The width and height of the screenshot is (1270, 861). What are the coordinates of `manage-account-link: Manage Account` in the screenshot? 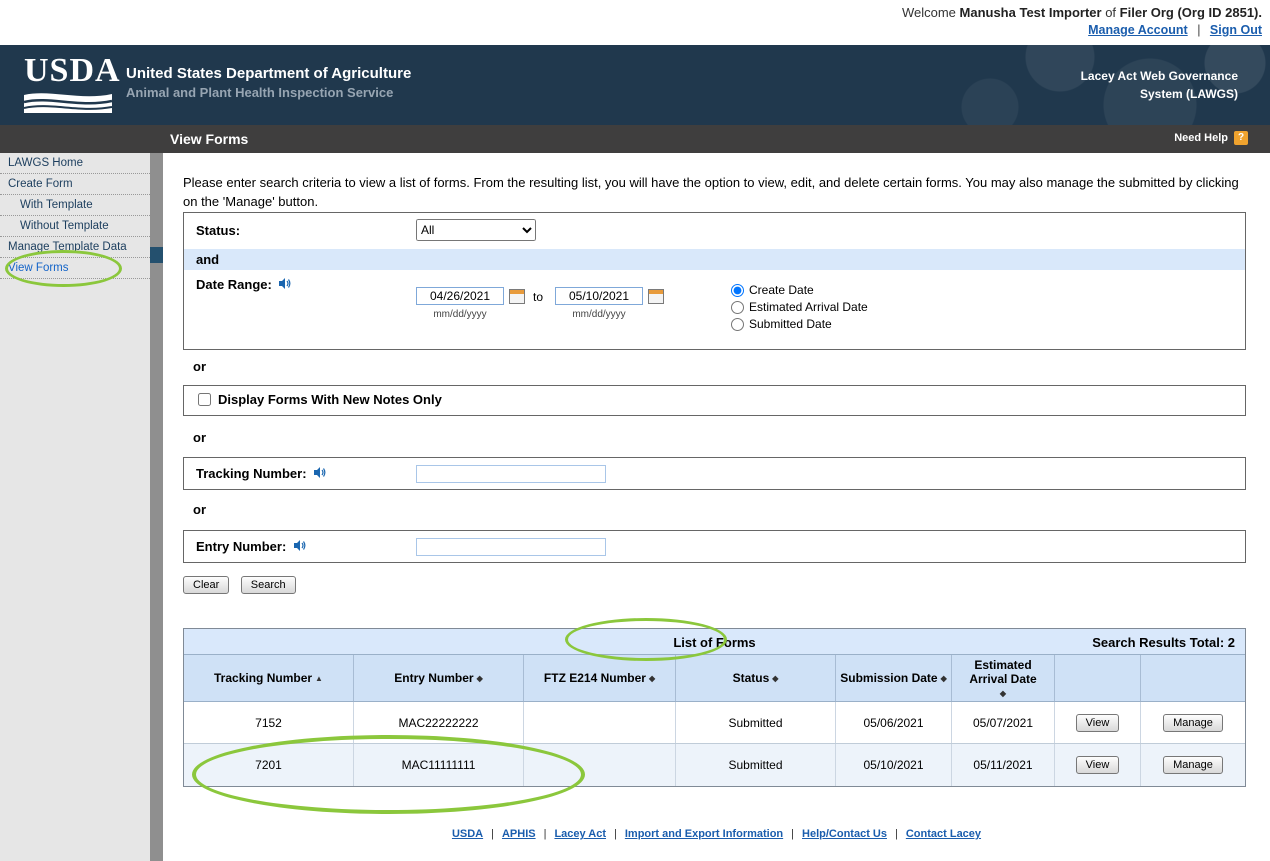 It's located at (1138, 30).